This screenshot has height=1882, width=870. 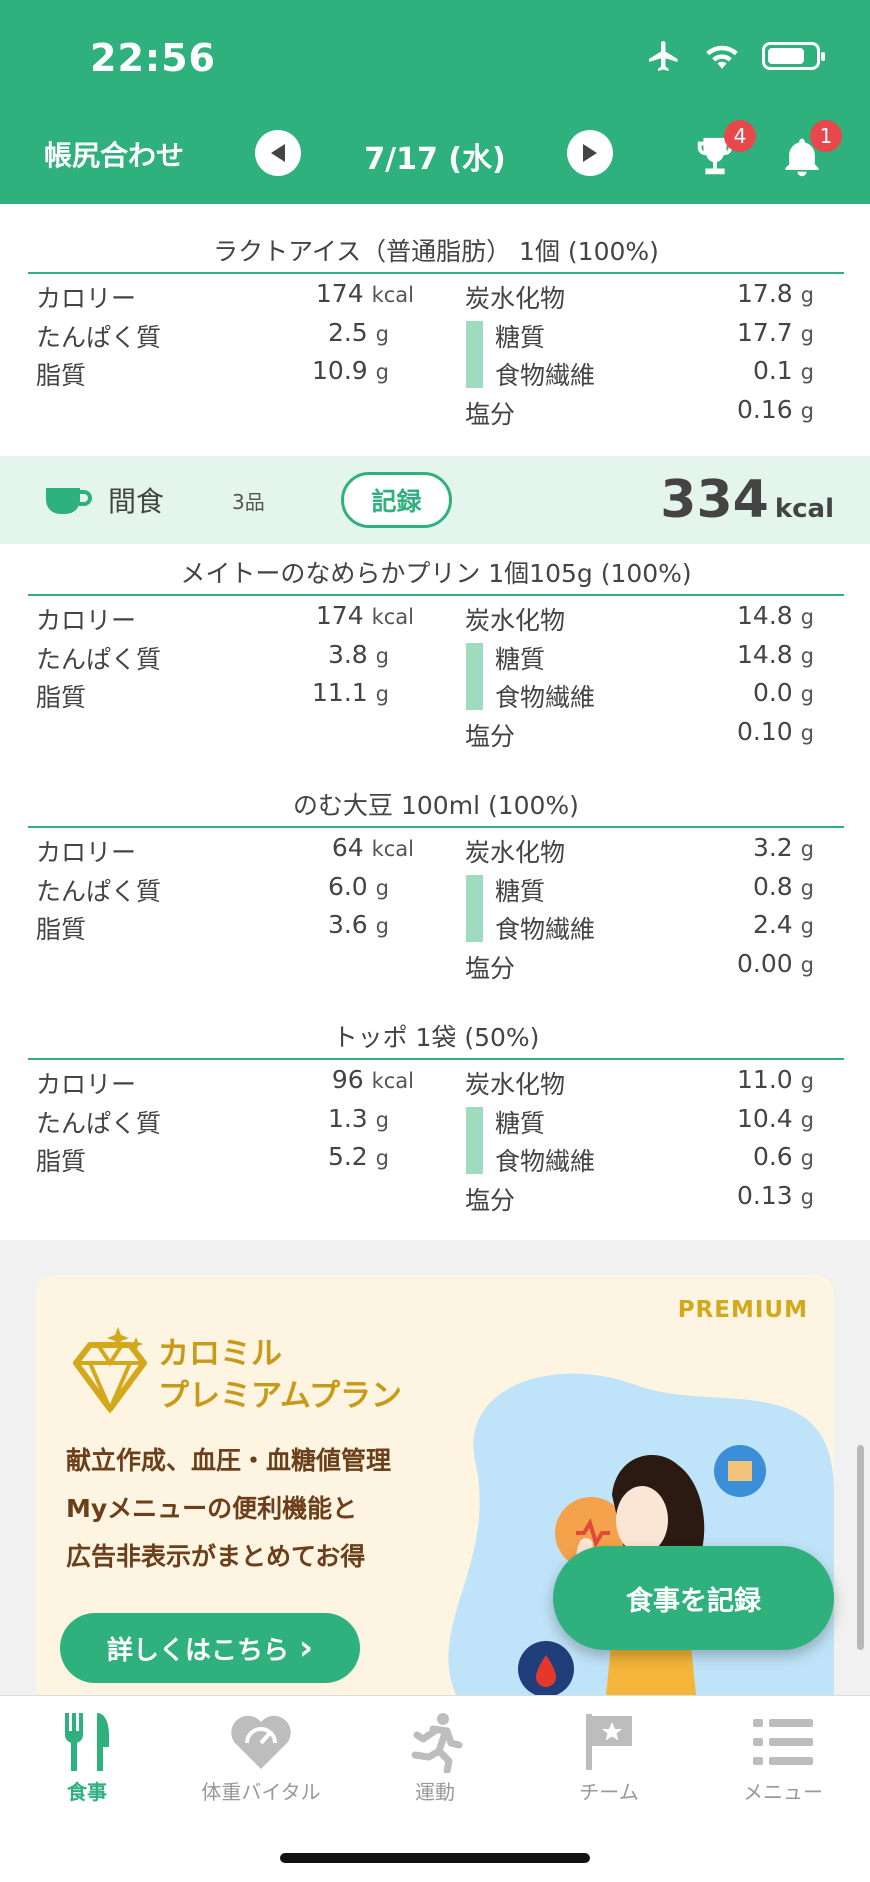 I want to click on current-date: 7/17 (水), so click(x=435, y=156).